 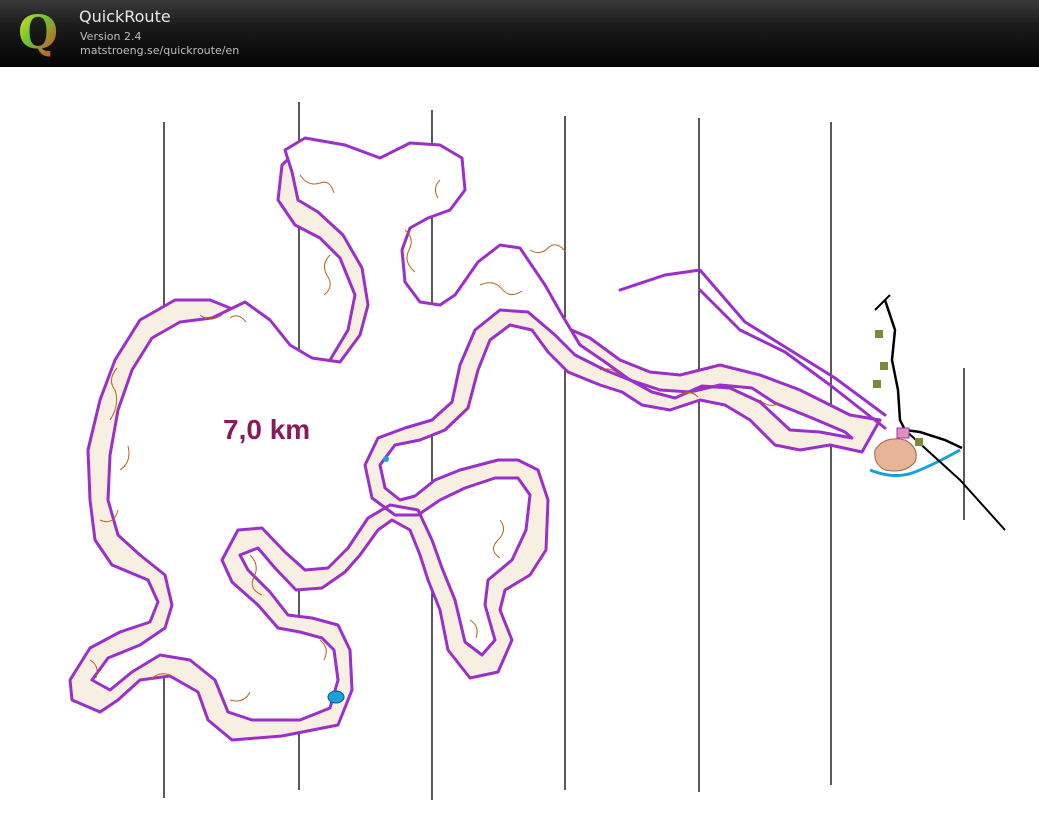 What do you see at coordinates (159, 50) in the screenshot?
I see `app-url: matstroeng.se/quickroute/en` at bounding box center [159, 50].